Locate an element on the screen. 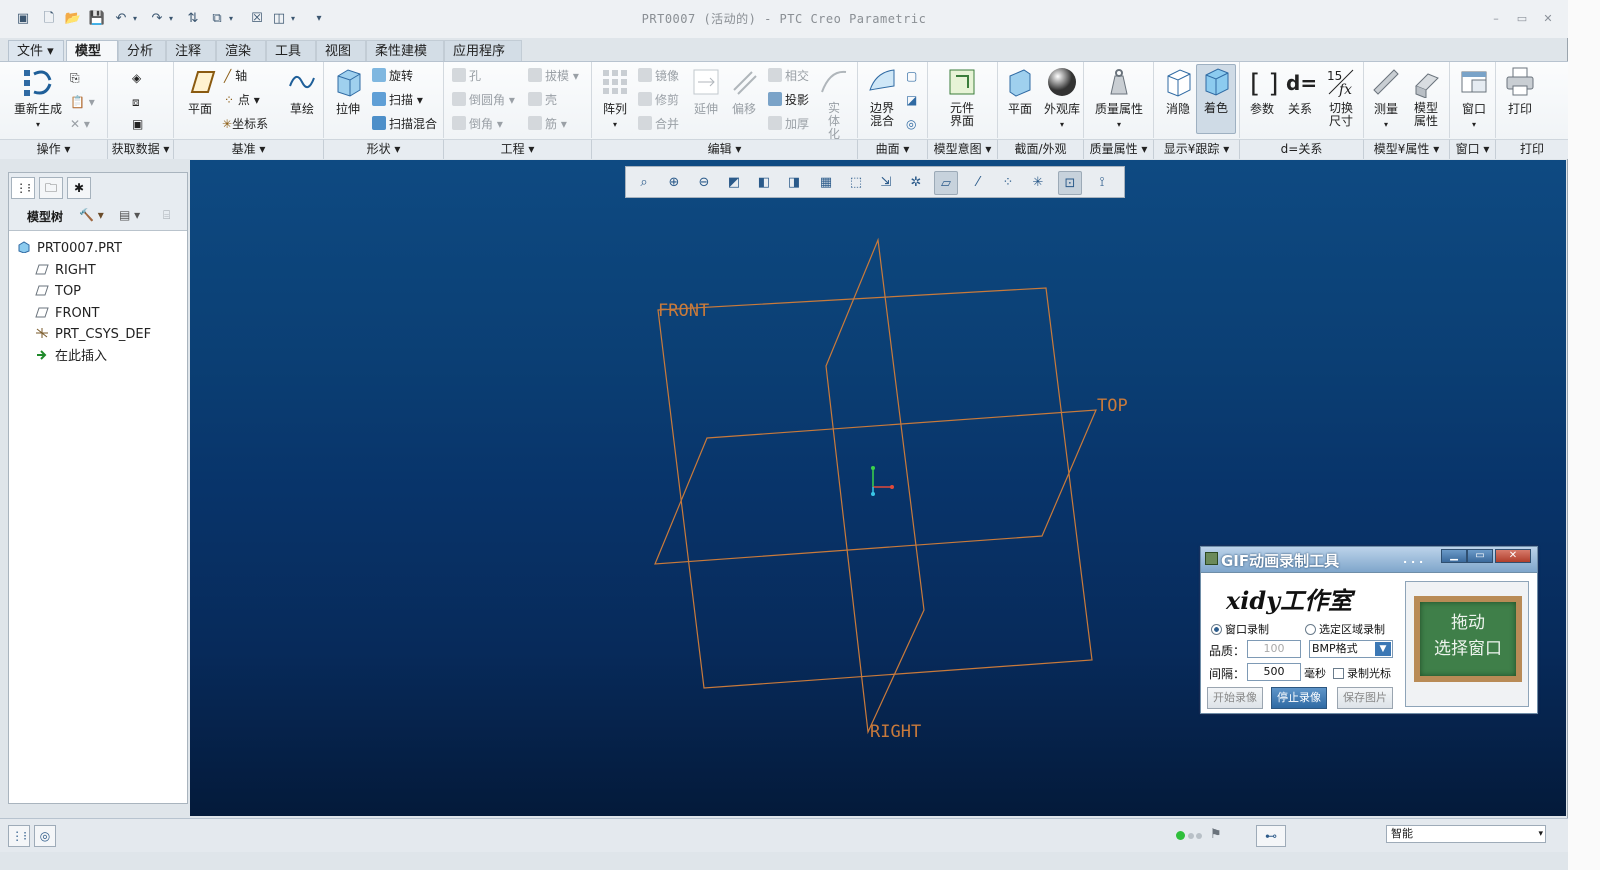 The height and width of the screenshot is (870, 1600). draft-button: 拔模 ▾ is located at coordinates (553, 76).